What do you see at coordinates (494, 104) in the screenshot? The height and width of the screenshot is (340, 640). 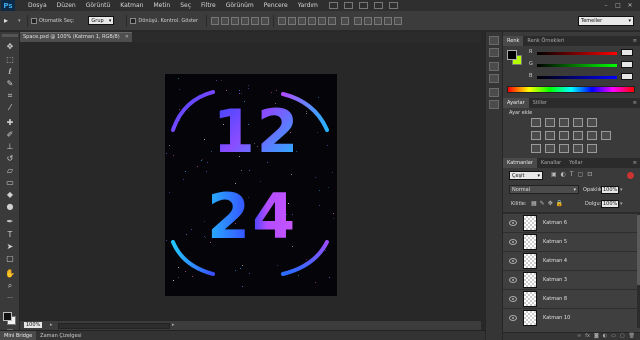 I see `paragraph-panel-icon` at bounding box center [494, 104].